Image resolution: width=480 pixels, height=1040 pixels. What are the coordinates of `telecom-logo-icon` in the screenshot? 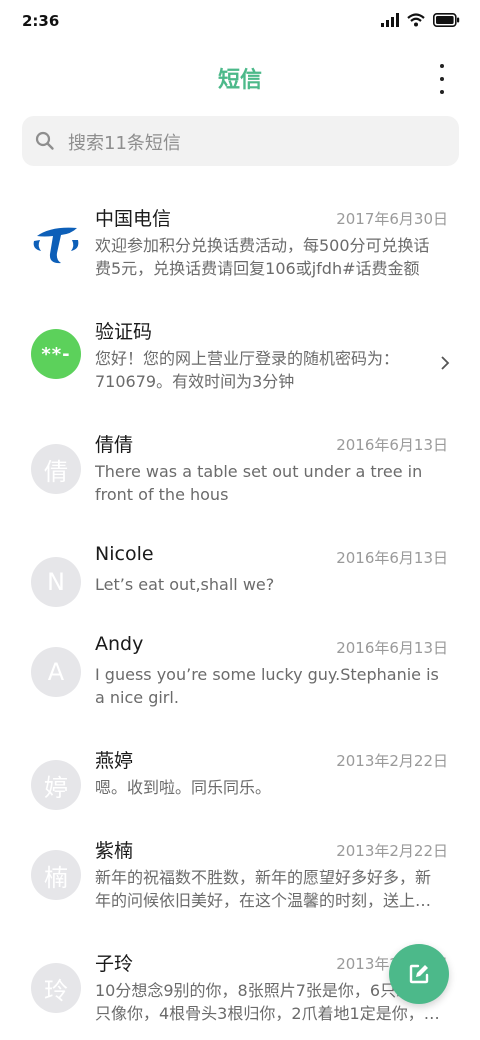 It's located at (56, 244).